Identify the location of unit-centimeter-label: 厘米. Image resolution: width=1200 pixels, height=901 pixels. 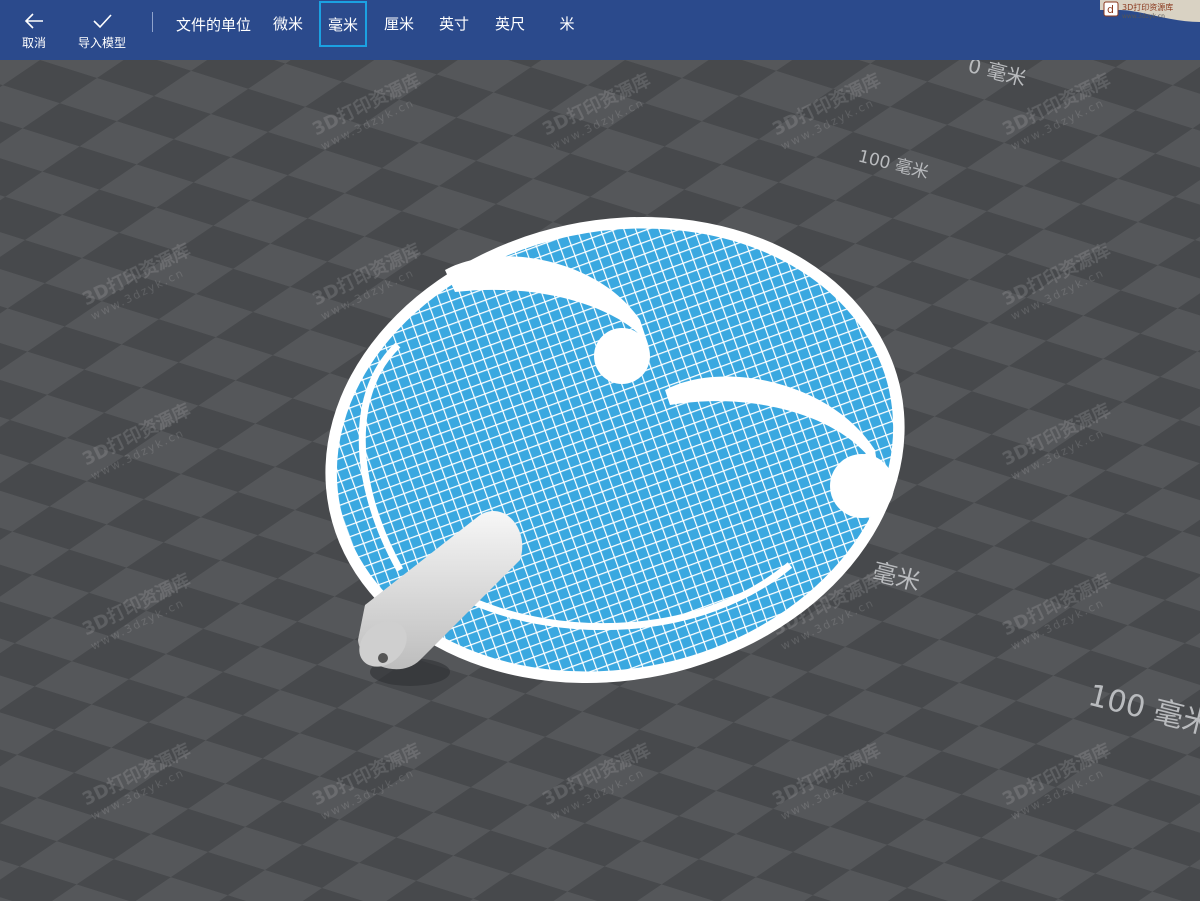
(398, 23).